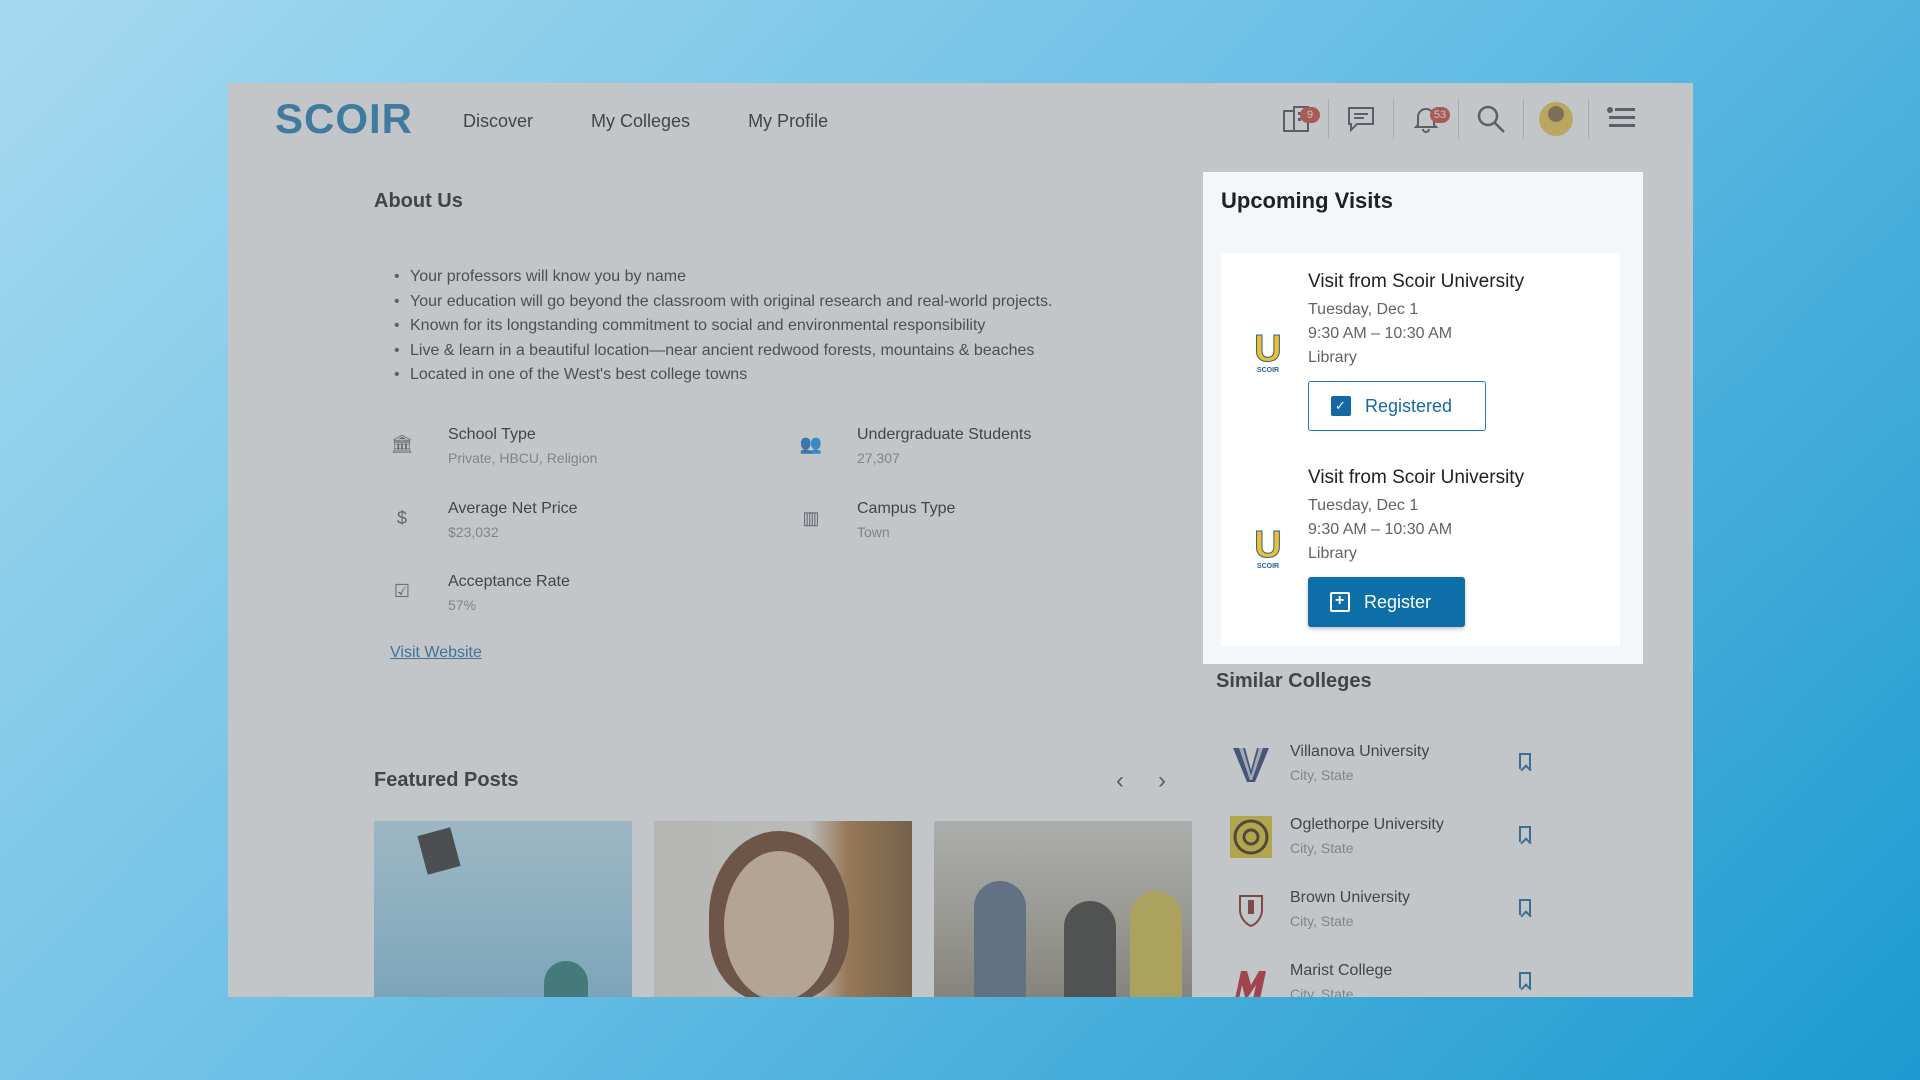 The width and height of the screenshot is (1920, 1080). What do you see at coordinates (1360, 751) in the screenshot?
I see `college-name: Villanova University` at bounding box center [1360, 751].